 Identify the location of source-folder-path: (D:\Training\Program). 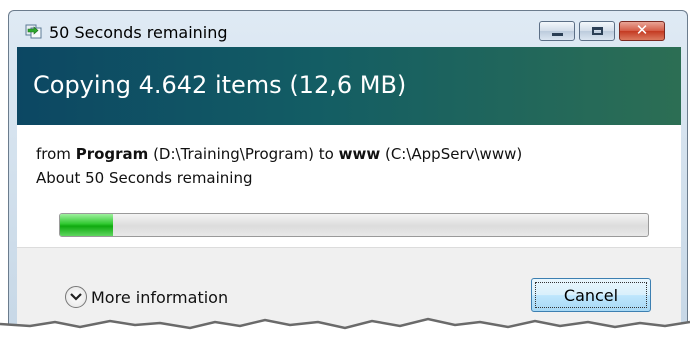
(233, 154).